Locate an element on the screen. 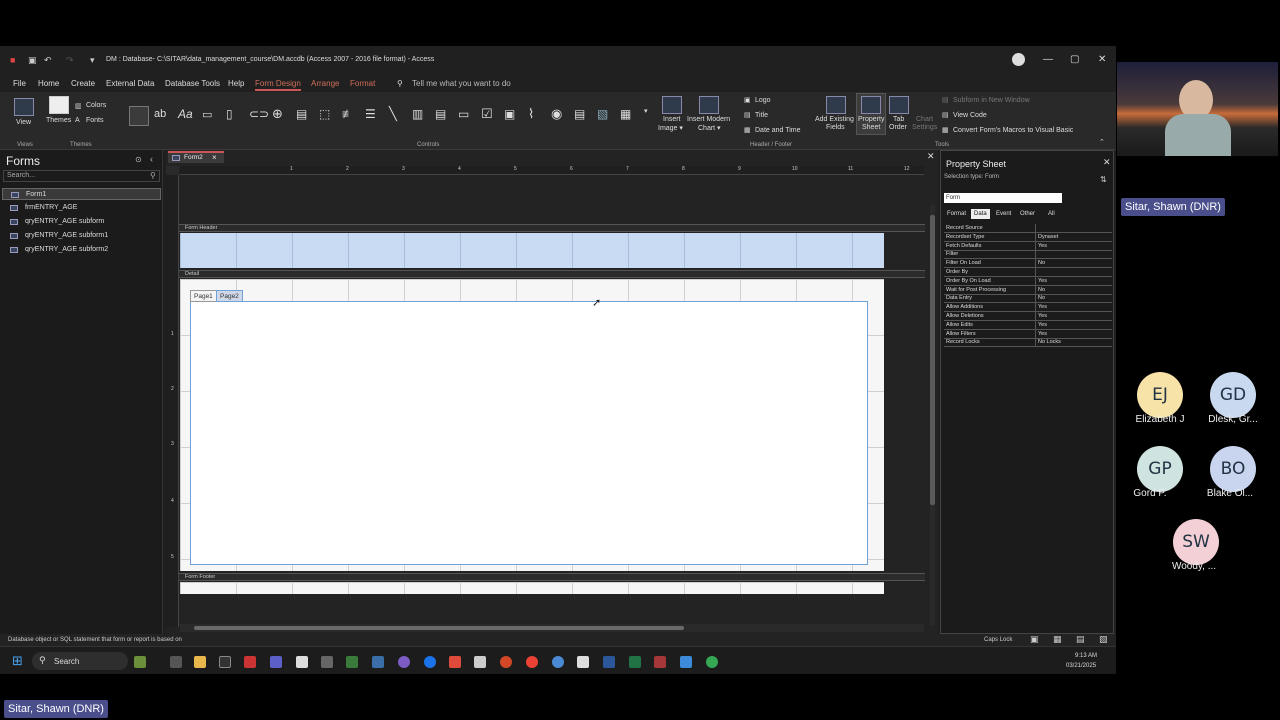  customize-toolbar-icon: ▾ is located at coordinates (92, 60).